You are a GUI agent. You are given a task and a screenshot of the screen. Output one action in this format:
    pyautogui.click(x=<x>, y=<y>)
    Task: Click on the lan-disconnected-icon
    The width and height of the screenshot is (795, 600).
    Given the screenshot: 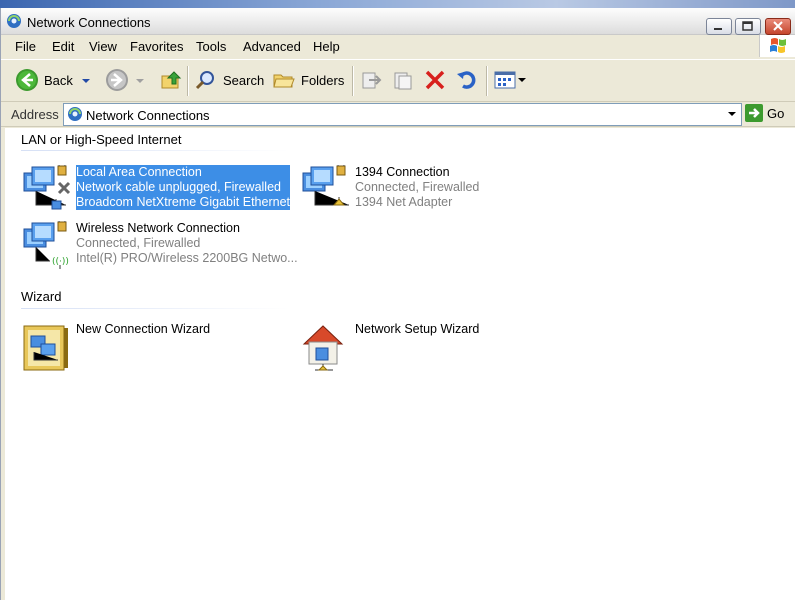 What is the action you would take?
    pyautogui.click(x=47, y=187)
    